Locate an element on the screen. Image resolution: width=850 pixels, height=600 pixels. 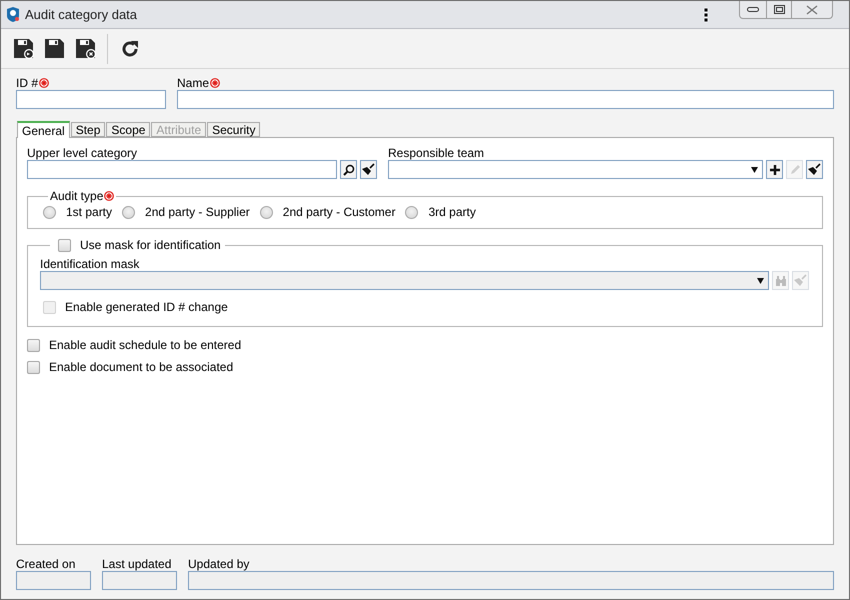
field-label: 2nd party - Customer is located at coordinates (339, 212).